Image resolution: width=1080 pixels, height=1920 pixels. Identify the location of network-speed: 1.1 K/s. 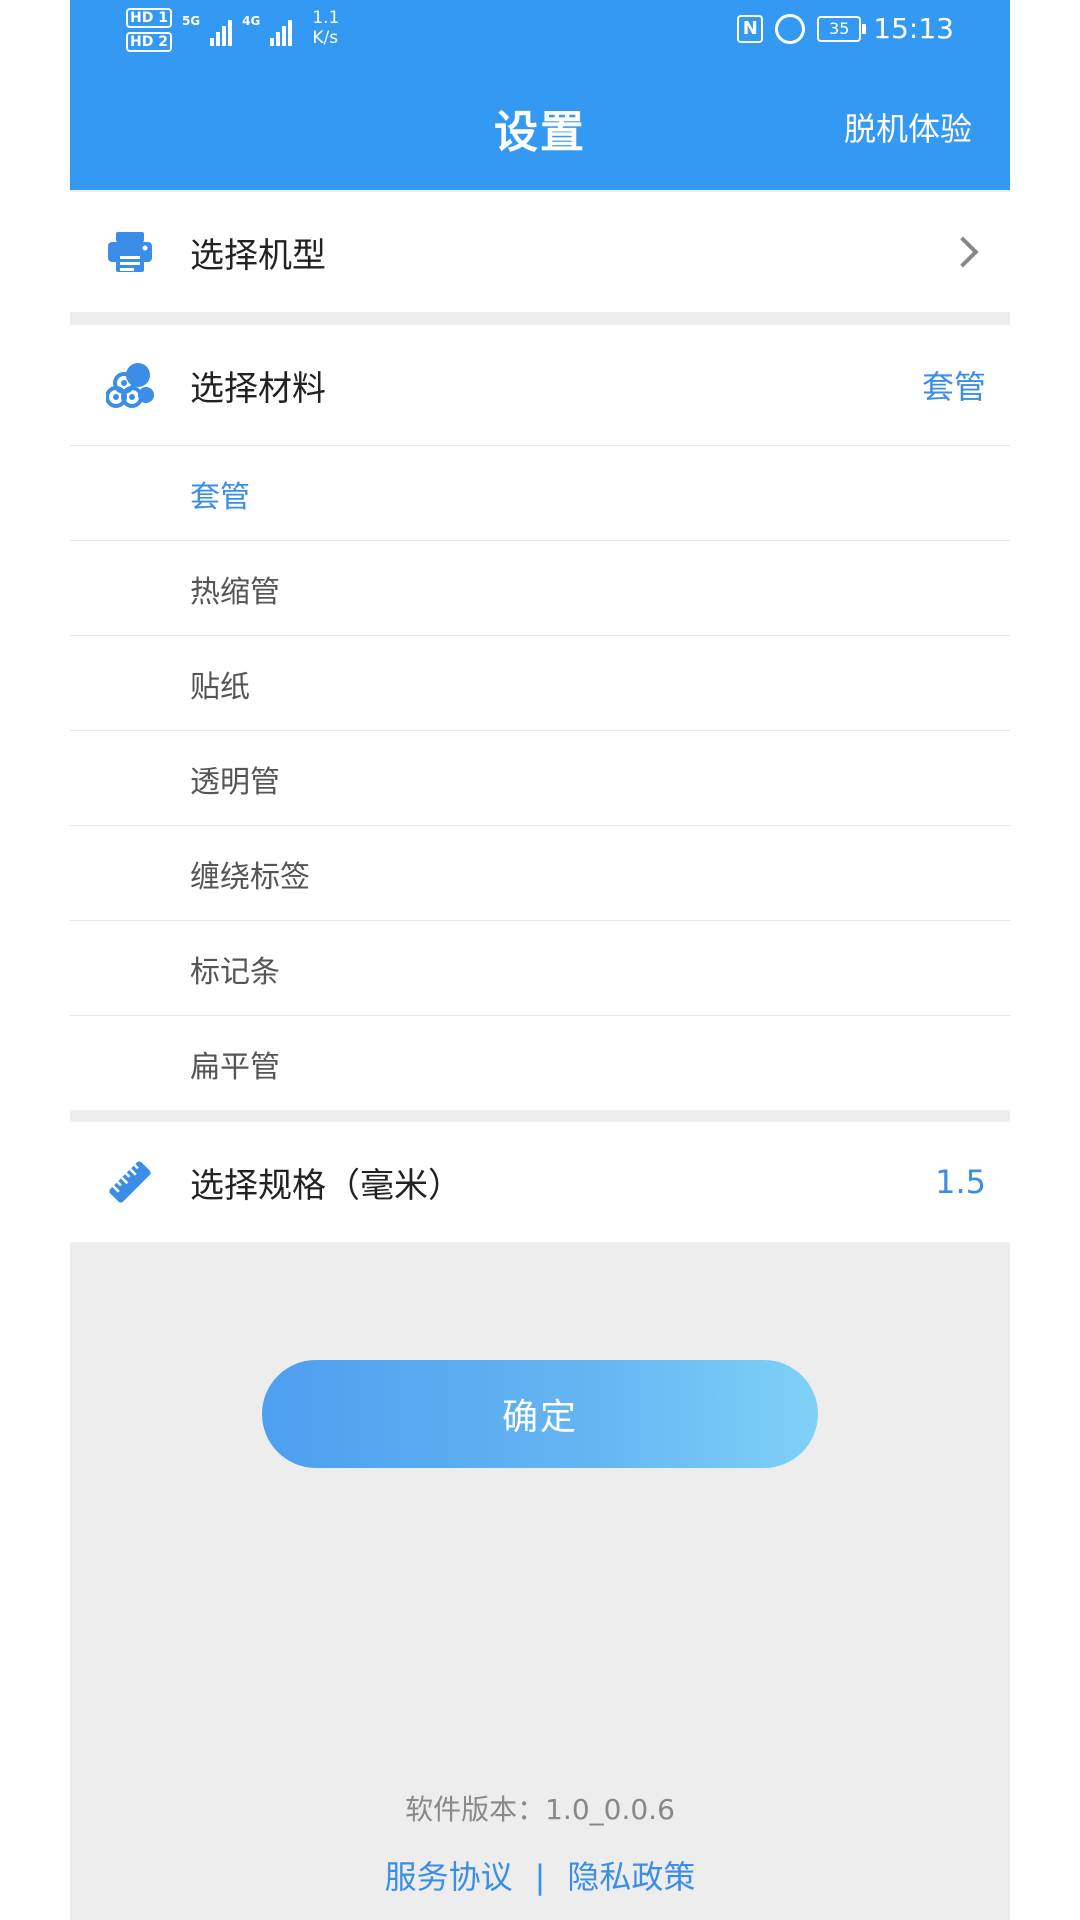
(325, 28).